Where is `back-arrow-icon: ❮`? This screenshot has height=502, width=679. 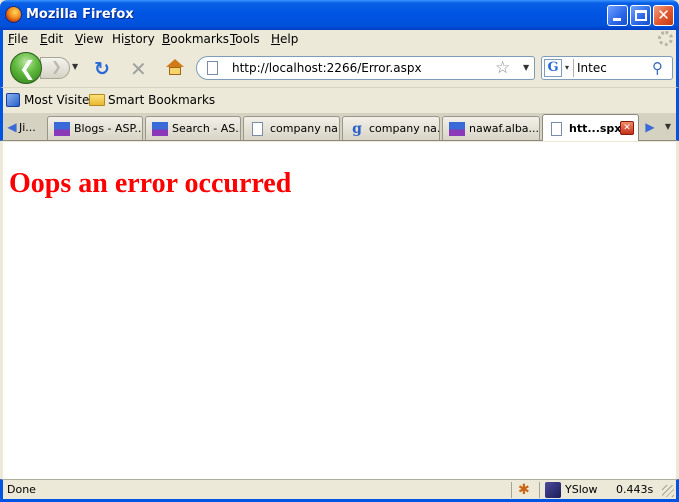
back-arrow-icon: ❮ is located at coordinates (27, 68).